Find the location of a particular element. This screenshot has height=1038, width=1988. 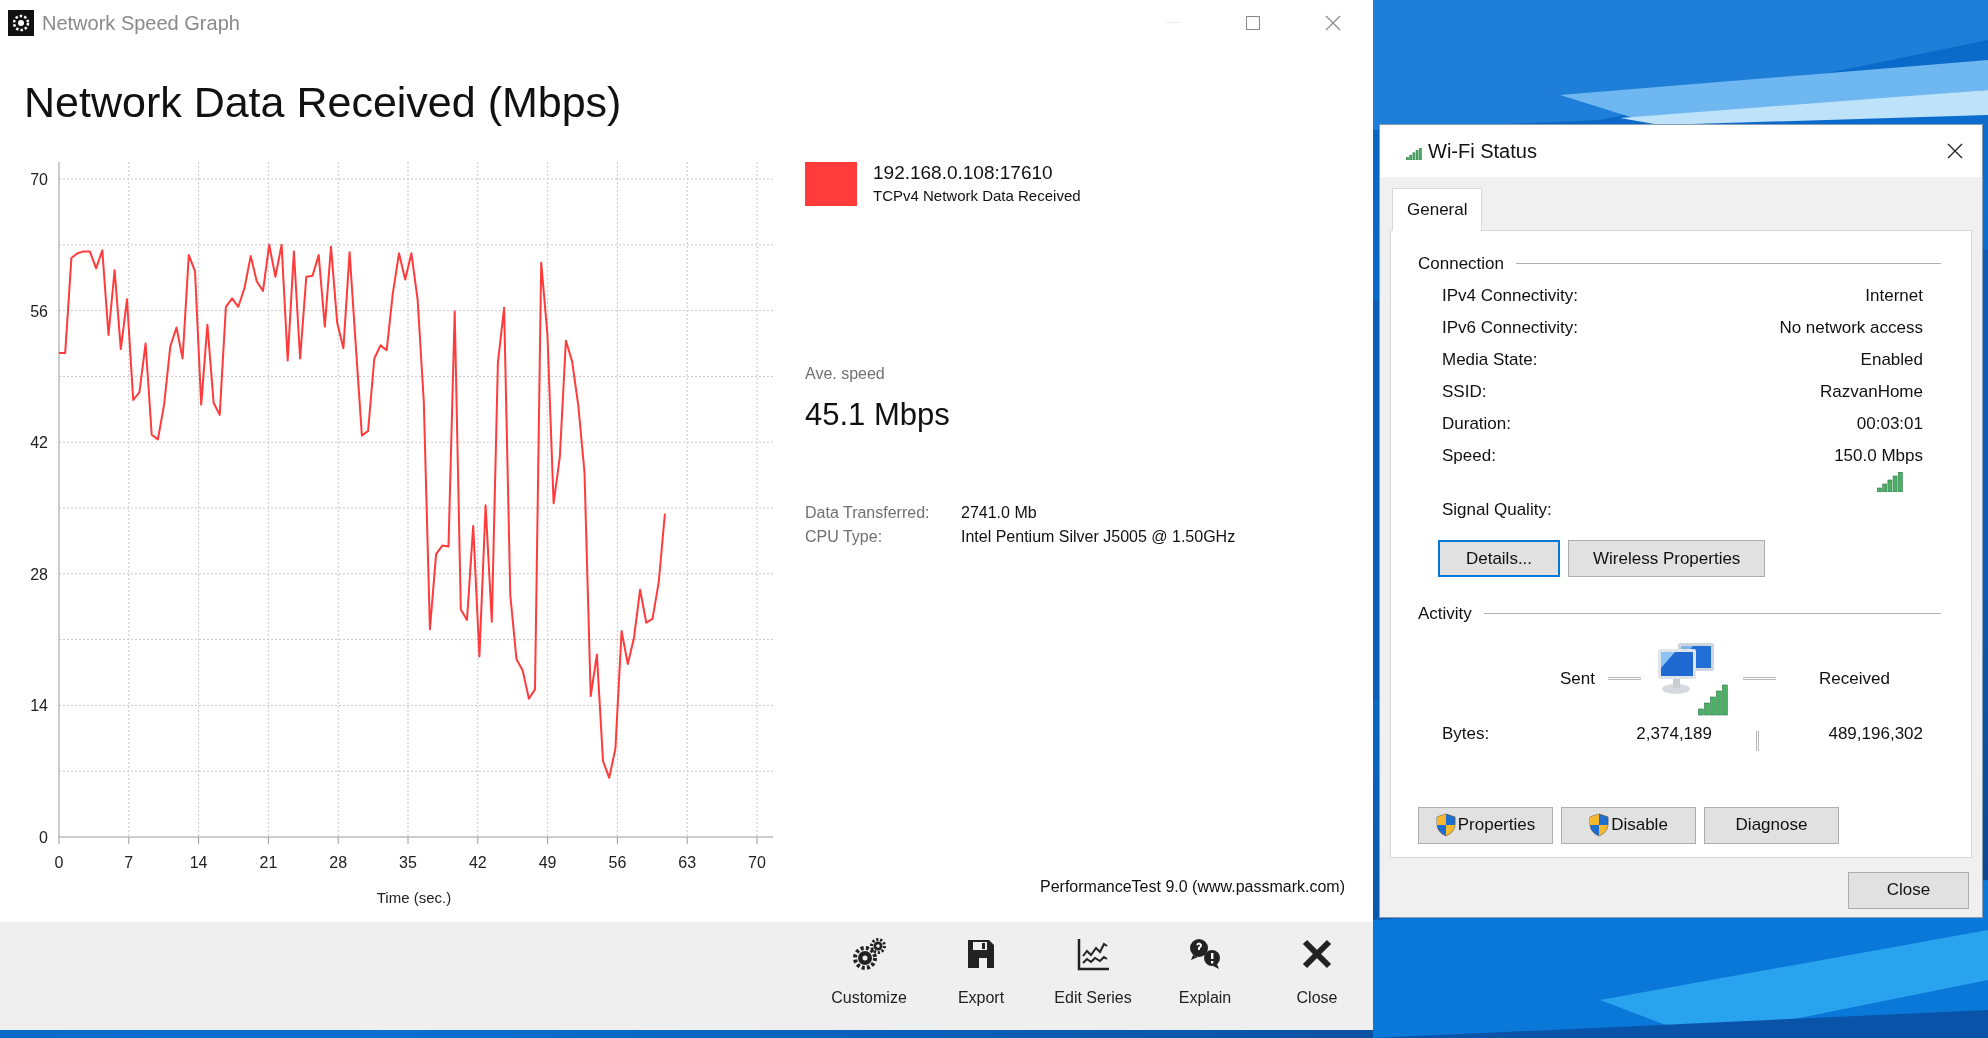

dialog-title: Wi-Fi Status is located at coordinates (1482, 151).